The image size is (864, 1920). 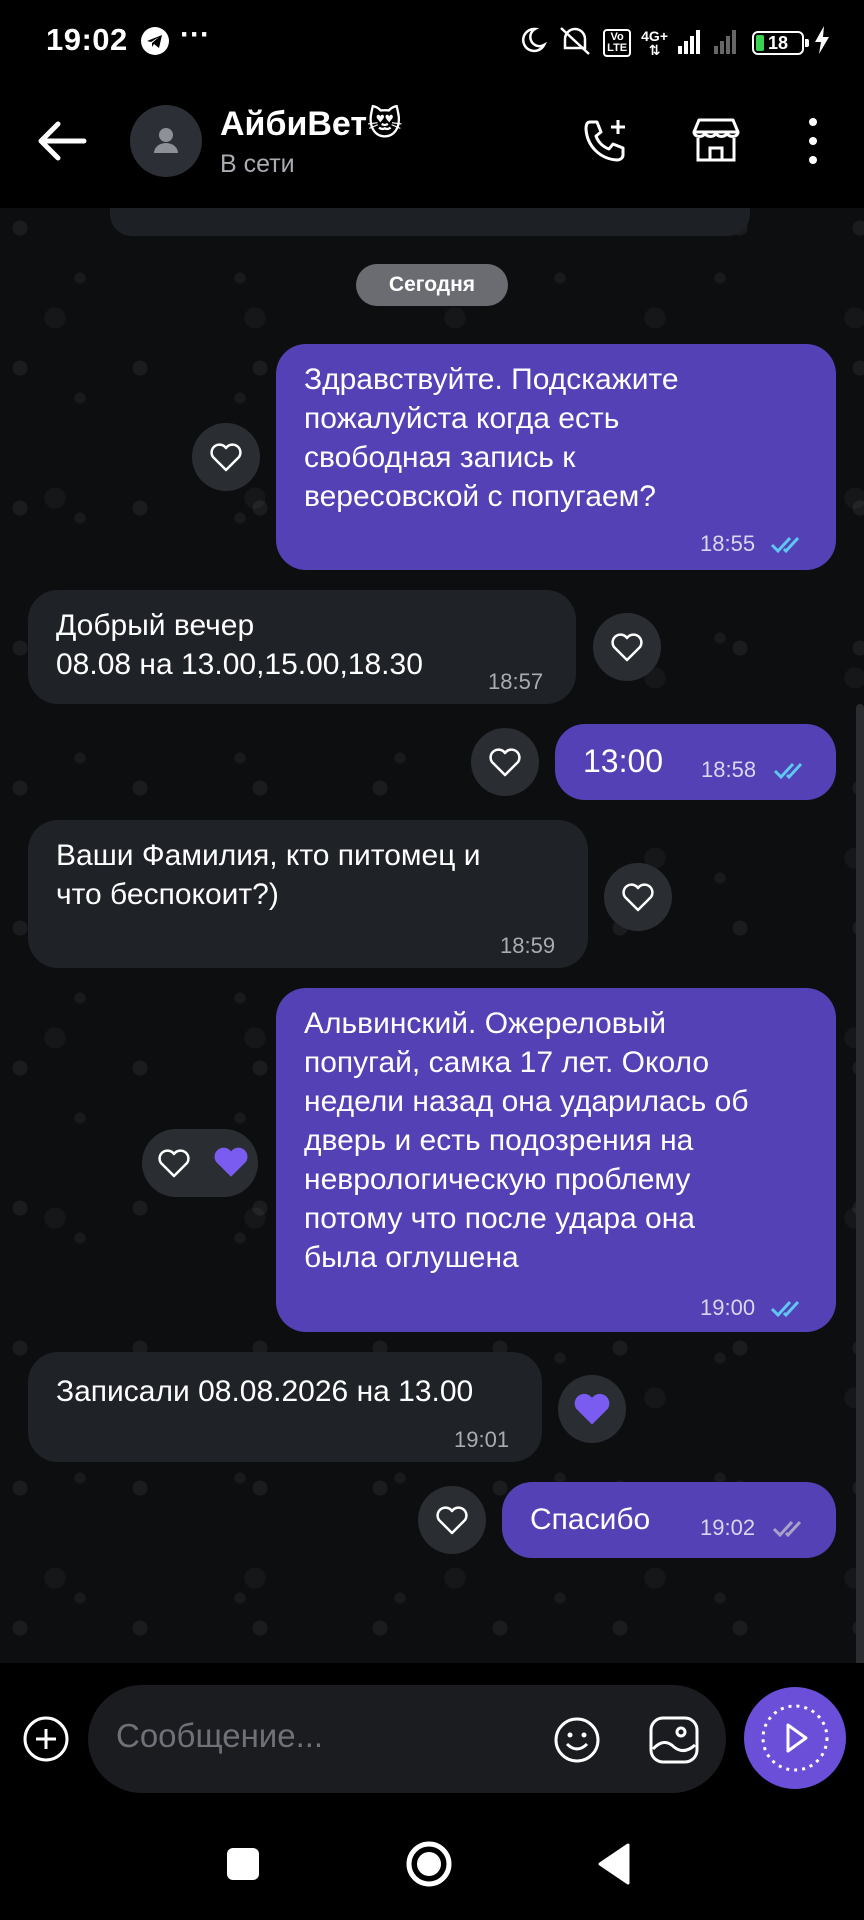 What do you see at coordinates (674, 1742) in the screenshot?
I see `gallery-icon` at bounding box center [674, 1742].